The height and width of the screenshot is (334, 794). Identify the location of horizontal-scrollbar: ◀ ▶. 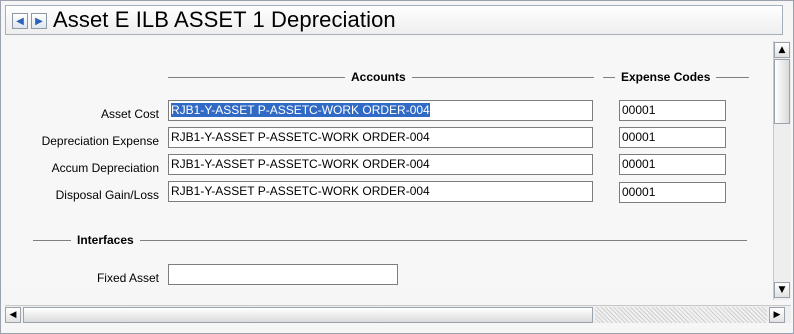
(398, 314).